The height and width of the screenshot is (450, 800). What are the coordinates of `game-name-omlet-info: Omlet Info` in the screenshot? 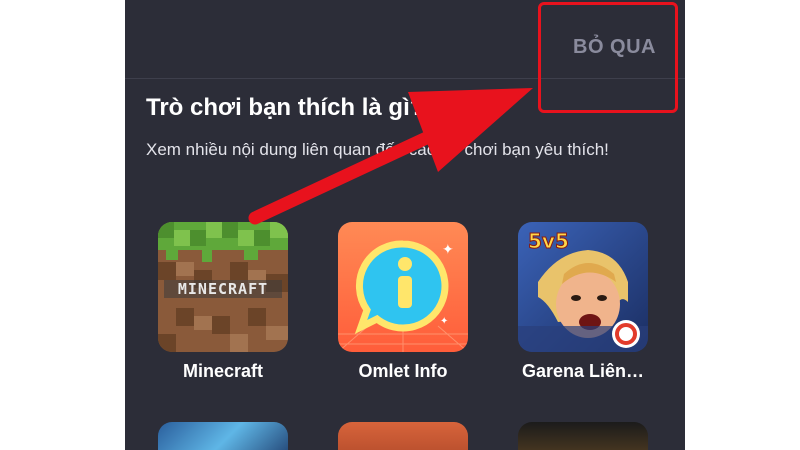 It's located at (403, 371).